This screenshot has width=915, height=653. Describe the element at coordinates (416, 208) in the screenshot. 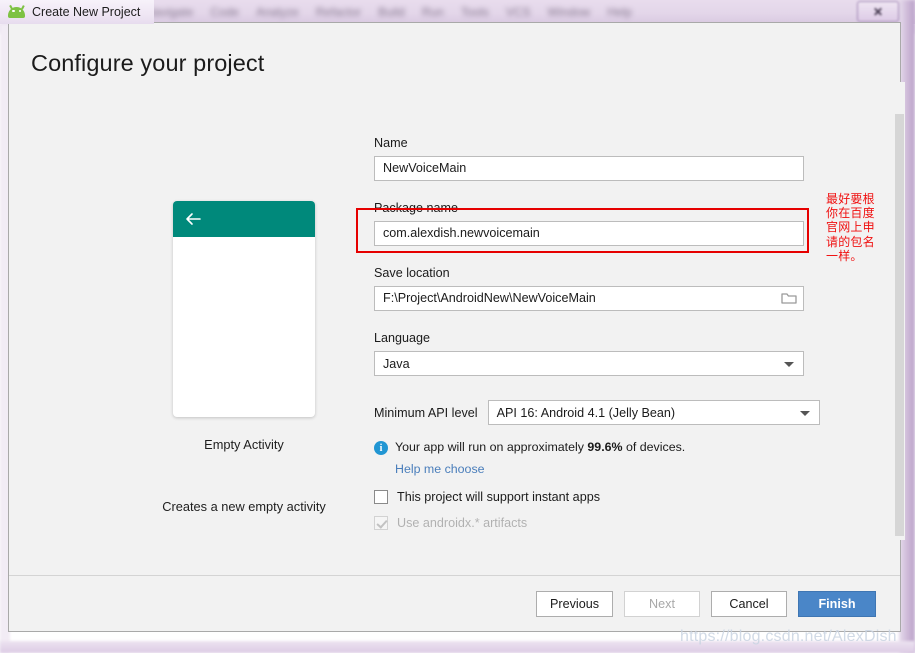

I see `package-name-label: Package name` at that location.